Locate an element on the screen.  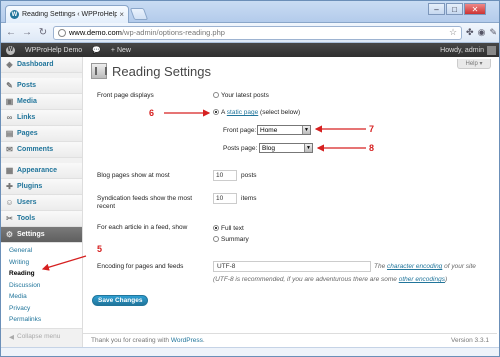
sidebar-item-label: Pages is located at coordinates (27, 133).